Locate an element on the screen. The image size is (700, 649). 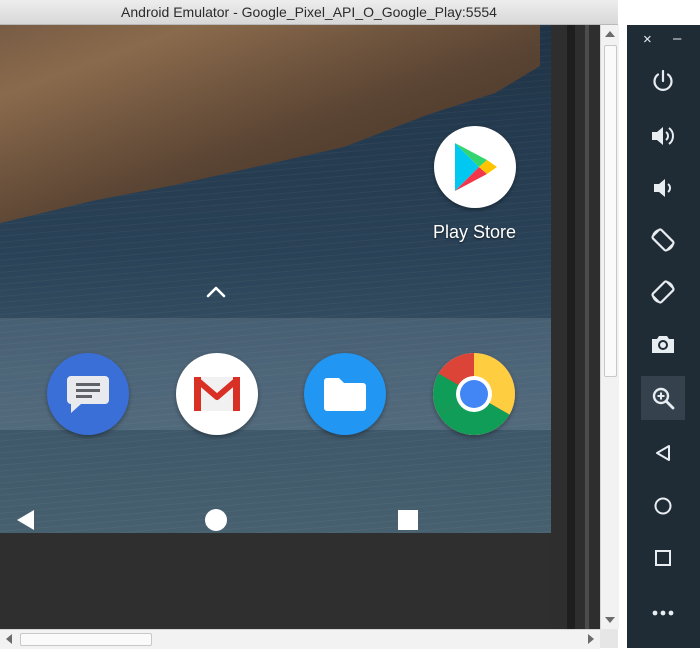
device-bezel-bottom is located at coordinates (275, 581).